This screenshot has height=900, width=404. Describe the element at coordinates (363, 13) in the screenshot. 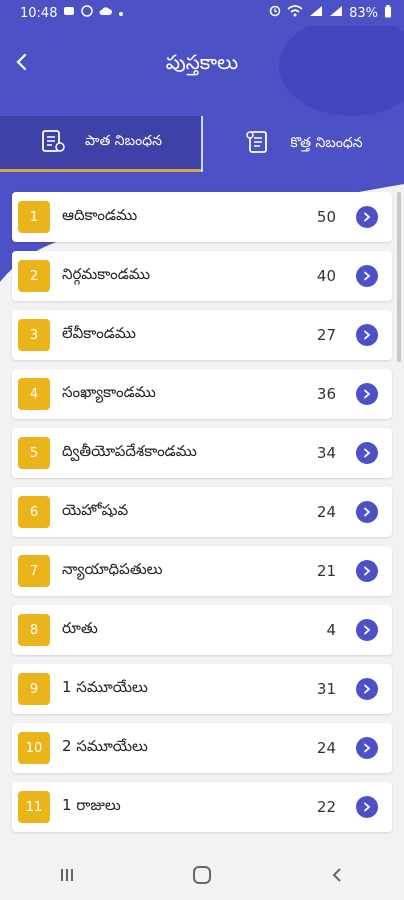

I see `battery-percentage: 83%` at that location.